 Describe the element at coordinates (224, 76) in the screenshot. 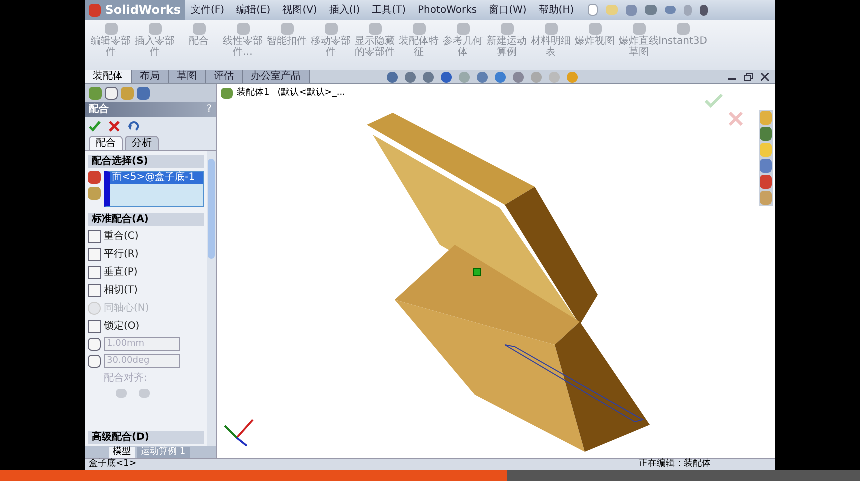

I see `command-tab: 评估` at that location.